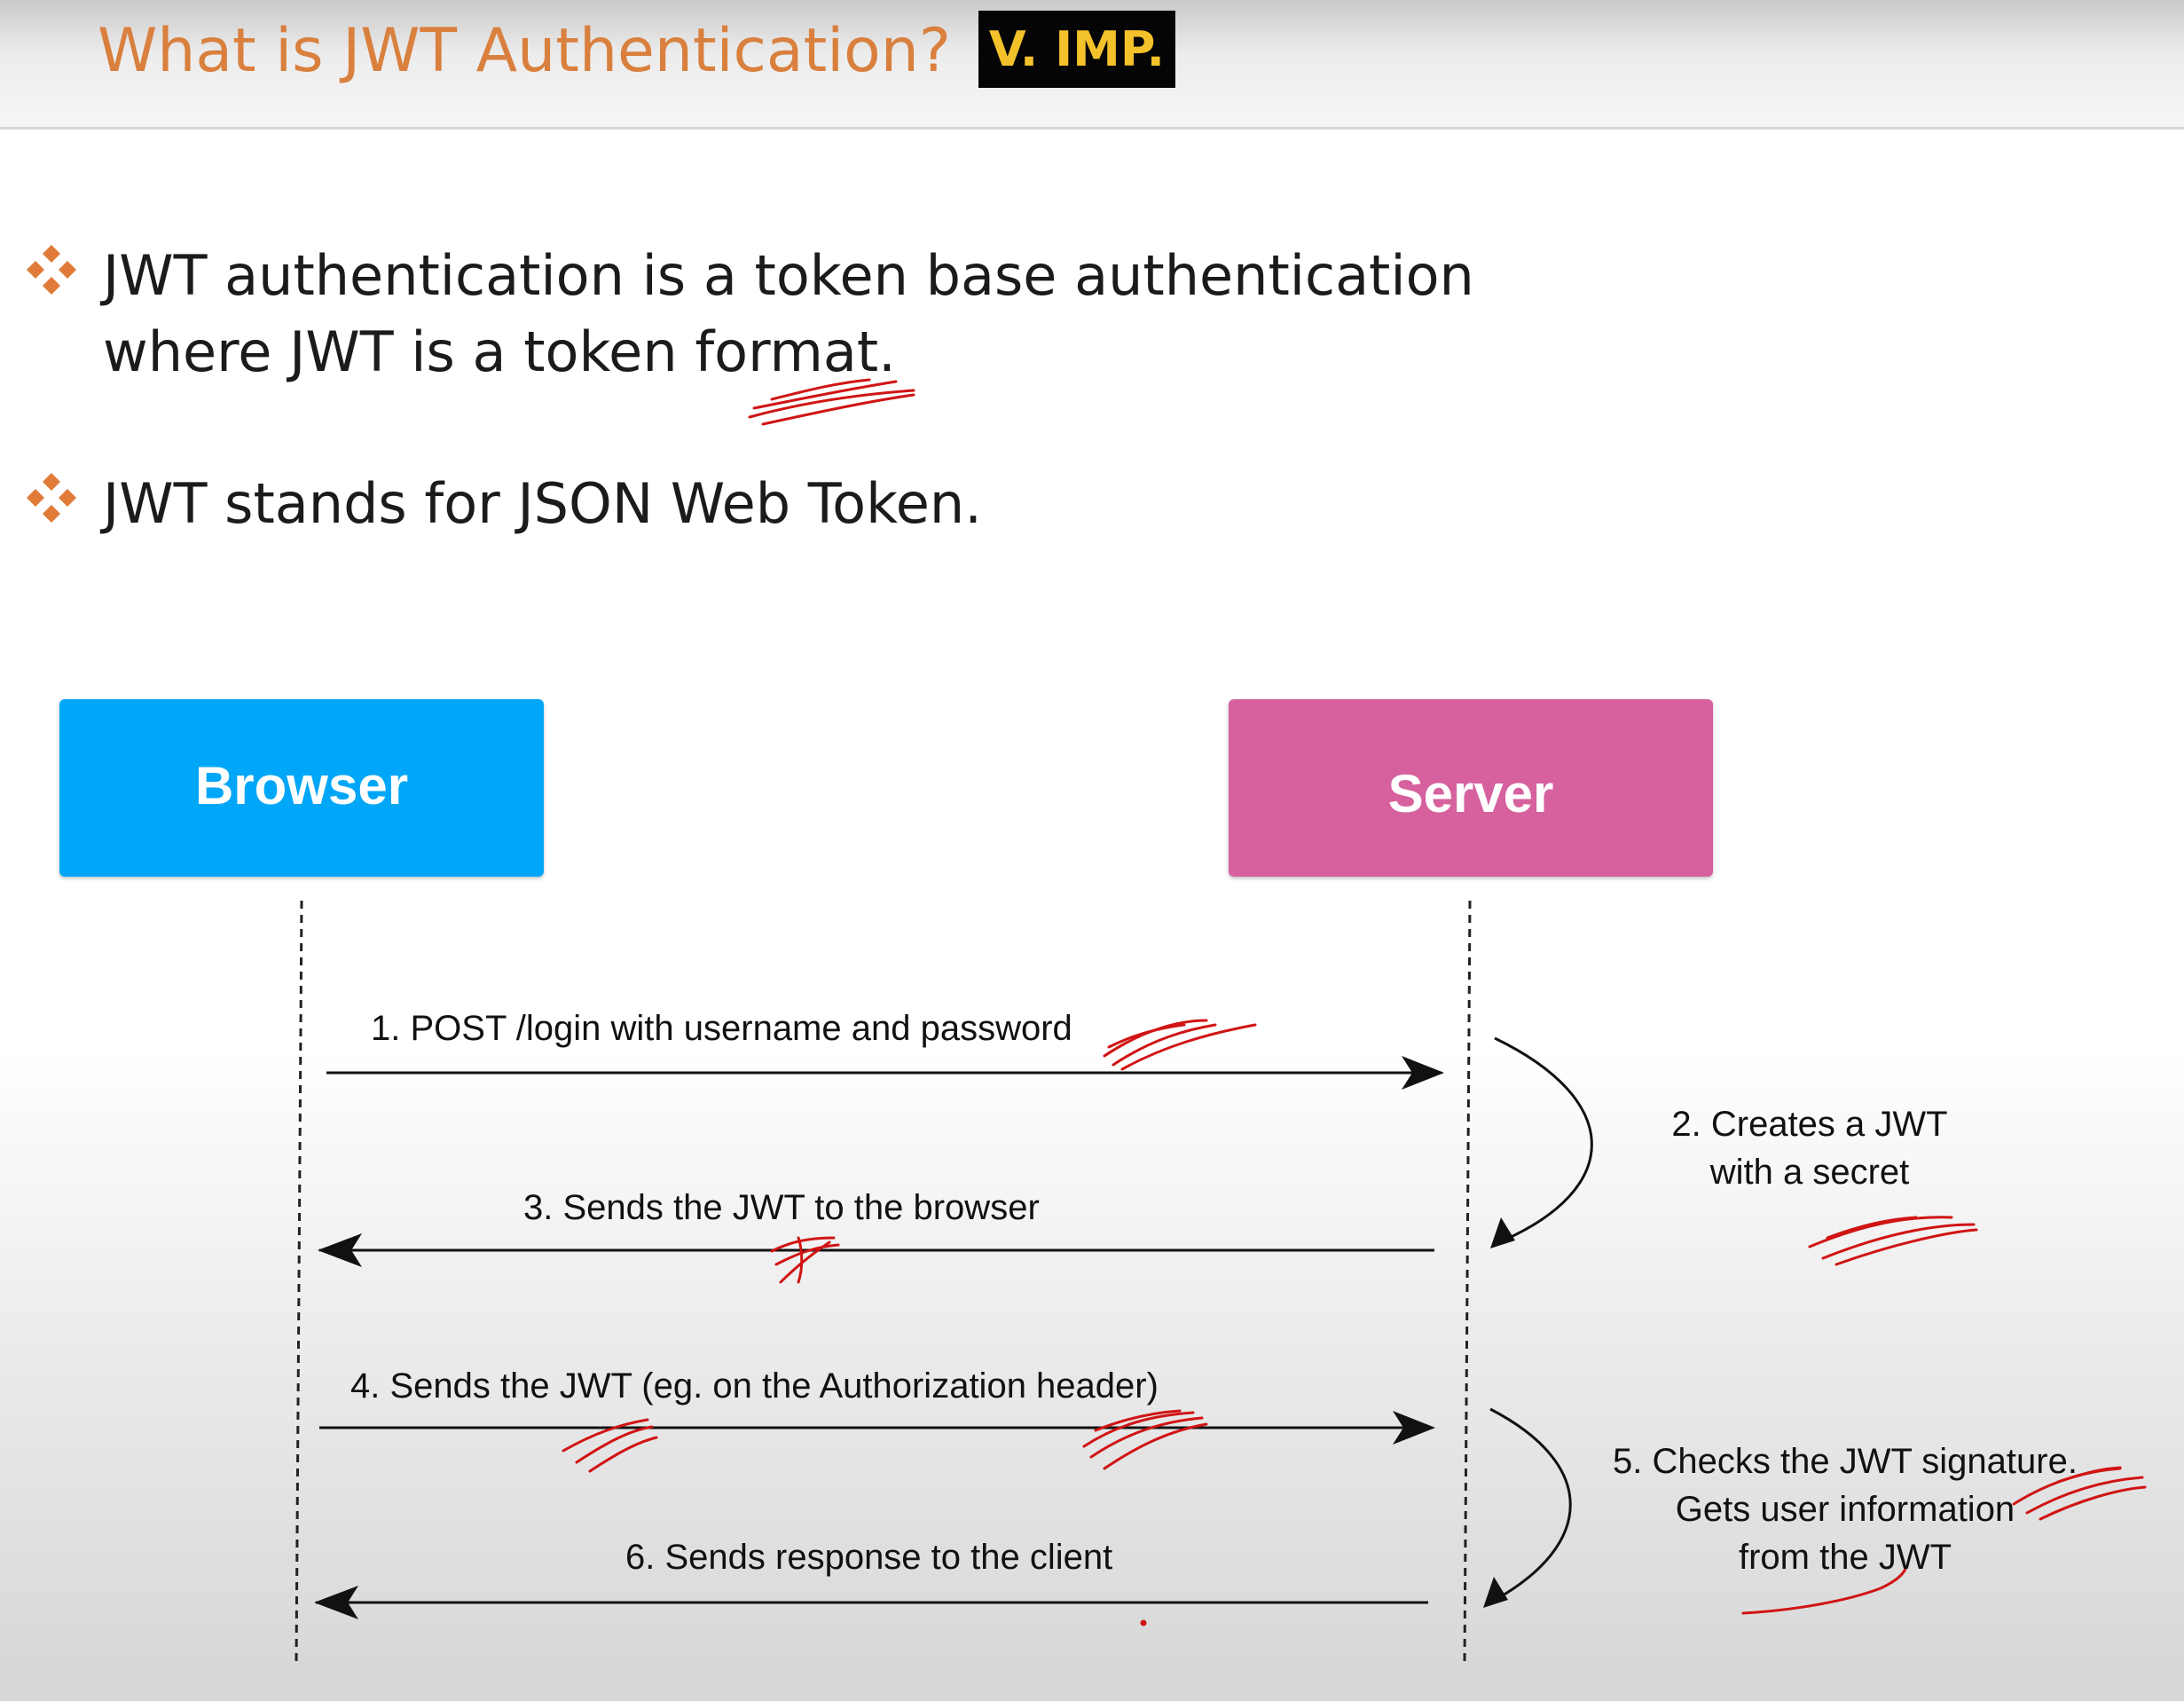  Describe the element at coordinates (1541, 1142) in the screenshot. I see `process-arrow-step2` at that location.